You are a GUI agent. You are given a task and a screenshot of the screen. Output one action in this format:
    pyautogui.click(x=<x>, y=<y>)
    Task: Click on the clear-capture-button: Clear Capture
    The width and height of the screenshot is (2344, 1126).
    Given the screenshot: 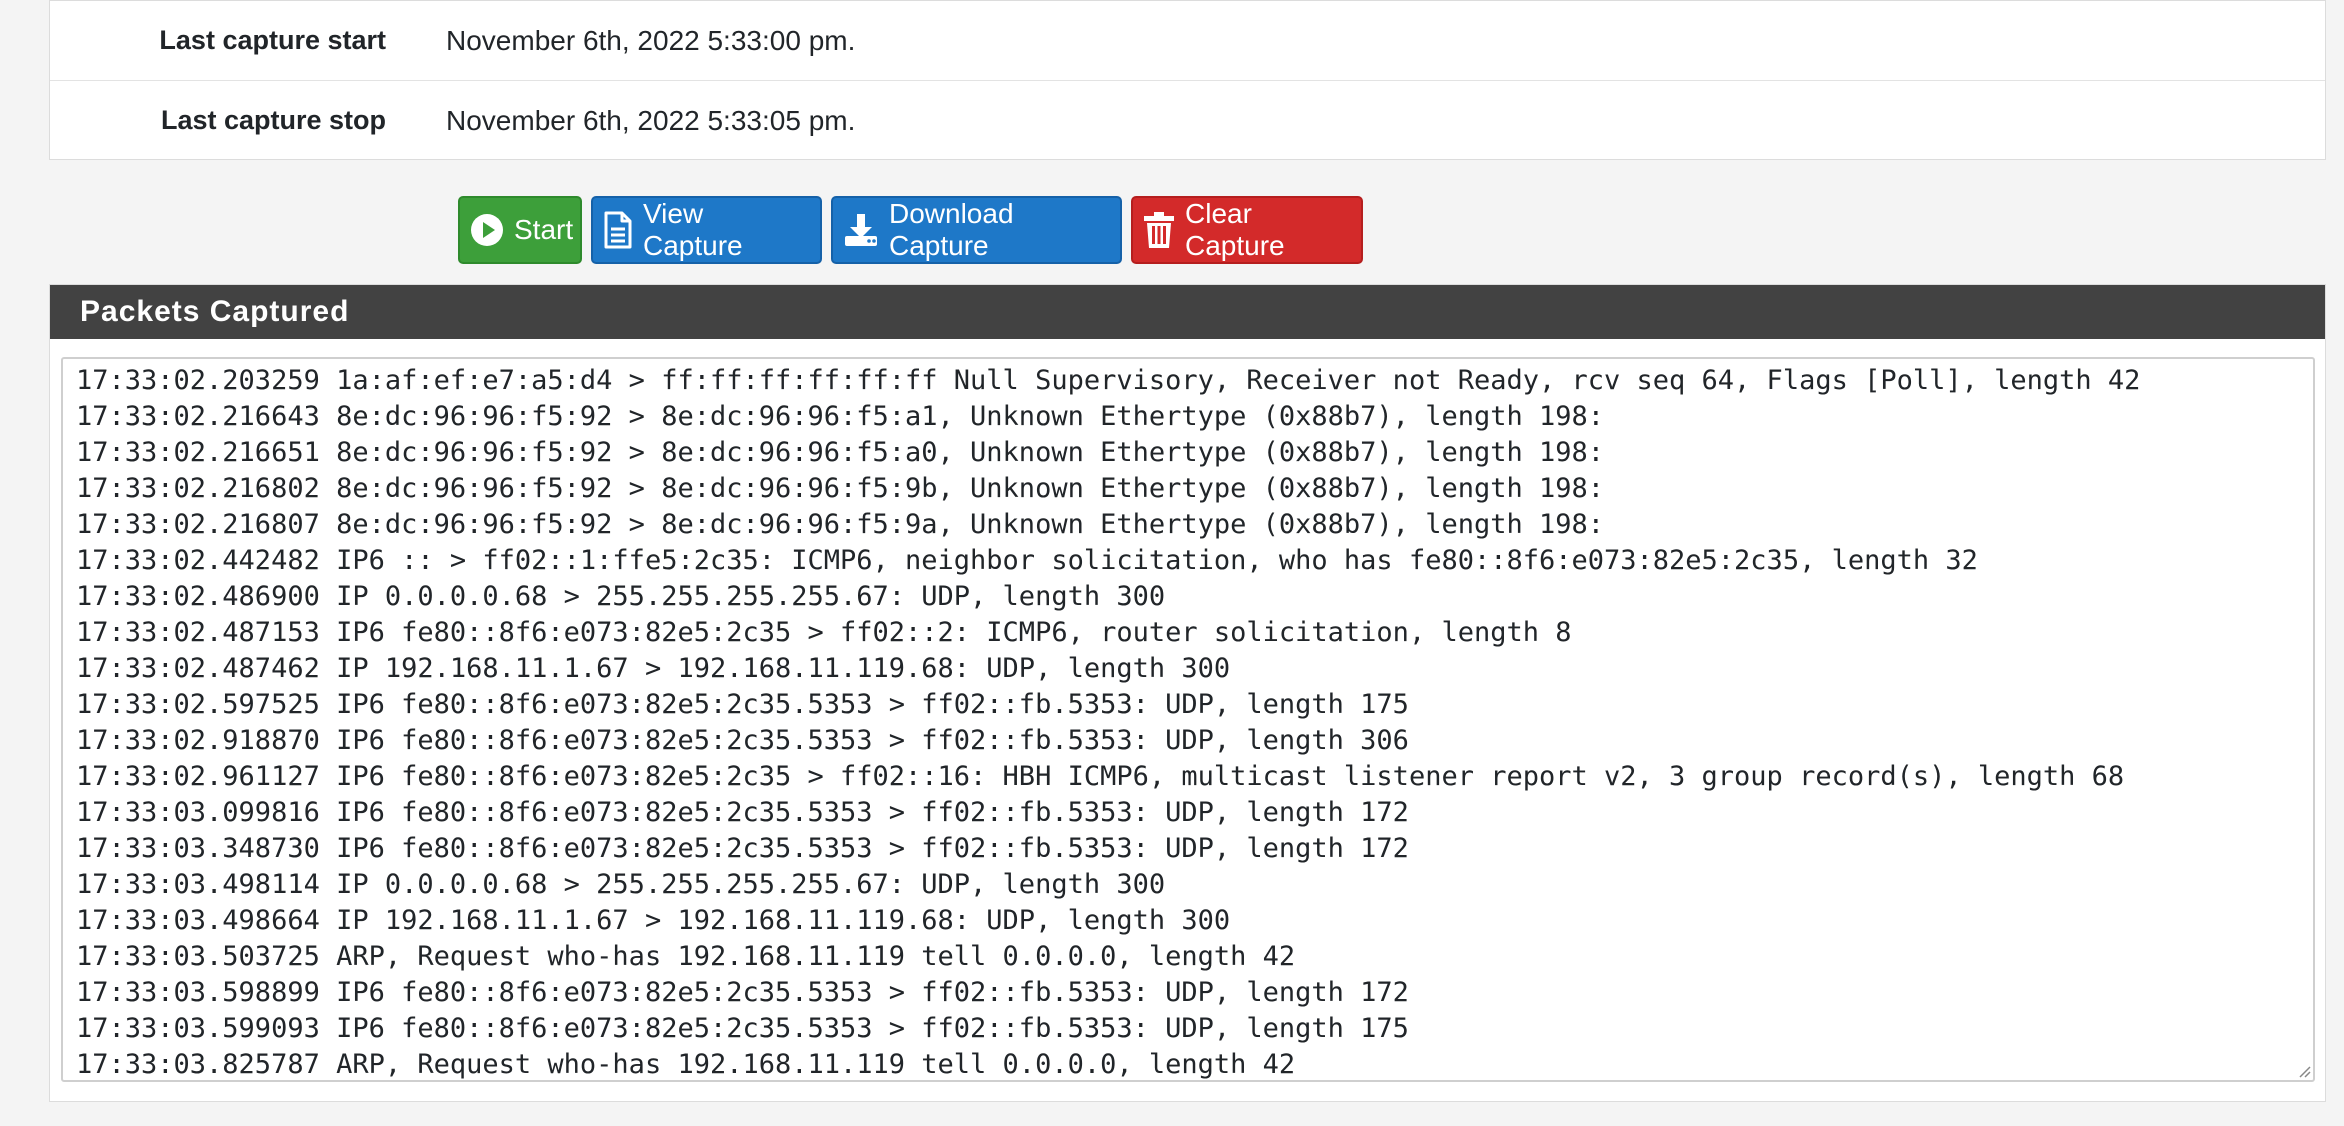 What is the action you would take?
    pyautogui.click(x=1247, y=230)
    